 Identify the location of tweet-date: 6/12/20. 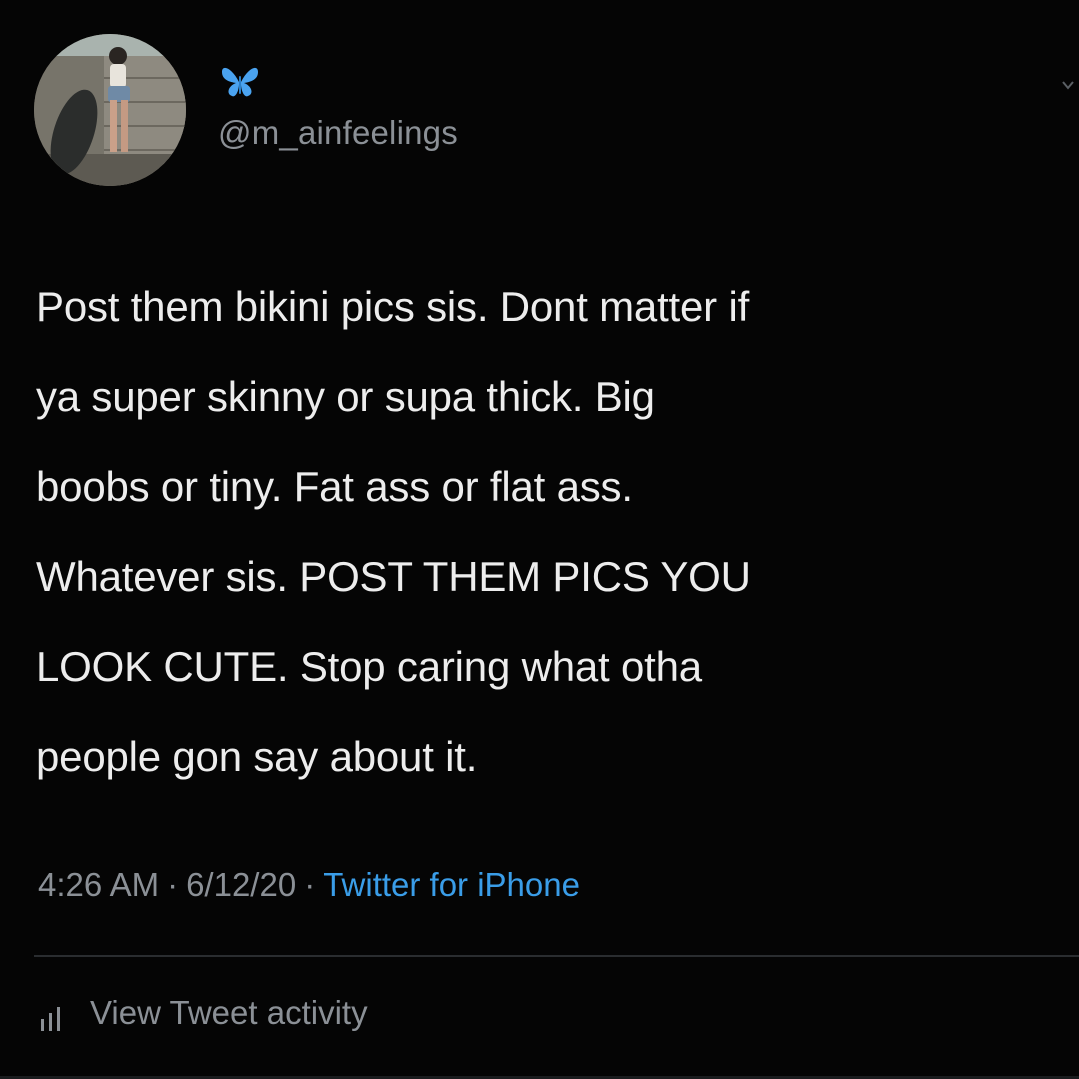
(241, 884).